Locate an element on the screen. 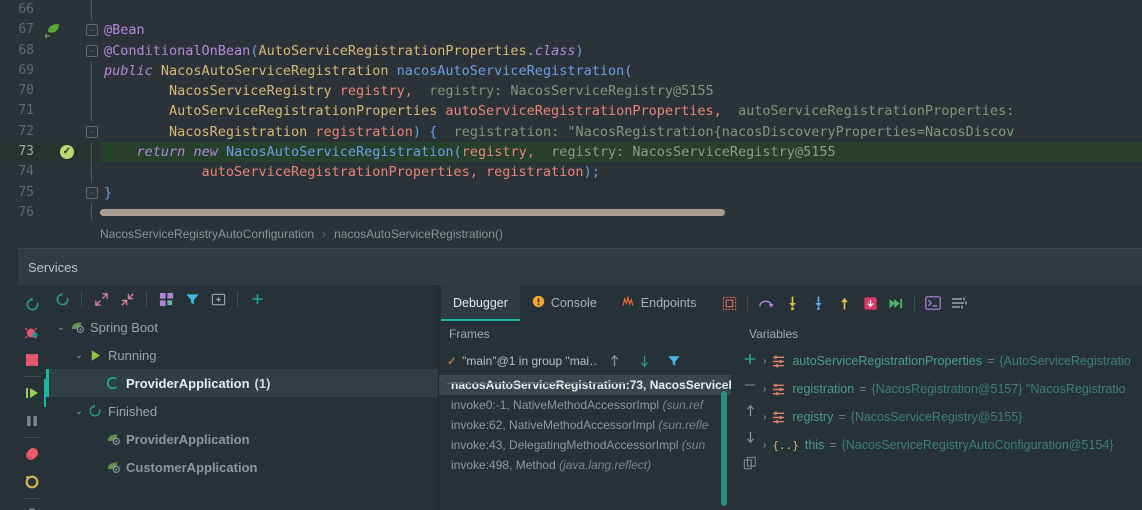 This screenshot has width=1142, height=510. stop-icon is located at coordinates (32, 360).